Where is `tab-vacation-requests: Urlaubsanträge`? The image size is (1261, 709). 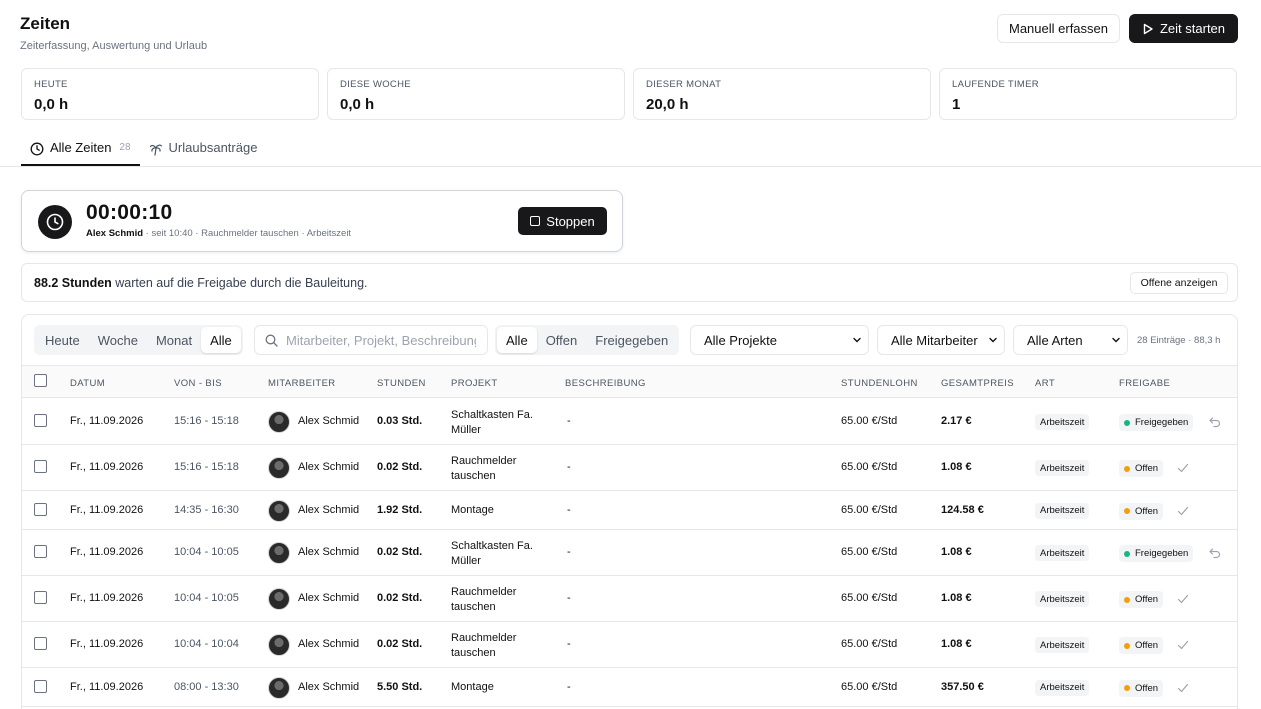 tab-vacation-requests: Urlaubsanträge is located at coordinates (203, 151).